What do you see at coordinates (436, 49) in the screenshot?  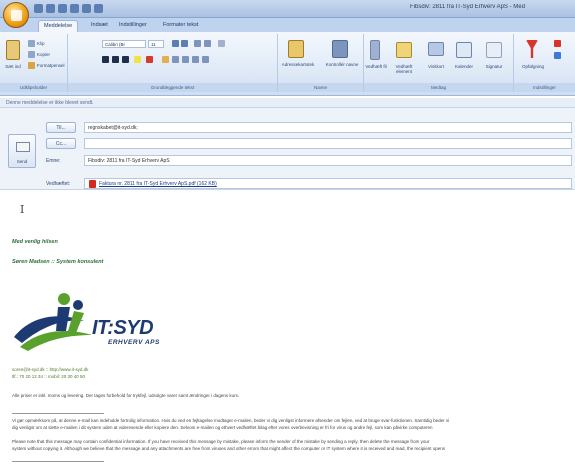 I see `business-card-icon` at bounding box center [436, 49].